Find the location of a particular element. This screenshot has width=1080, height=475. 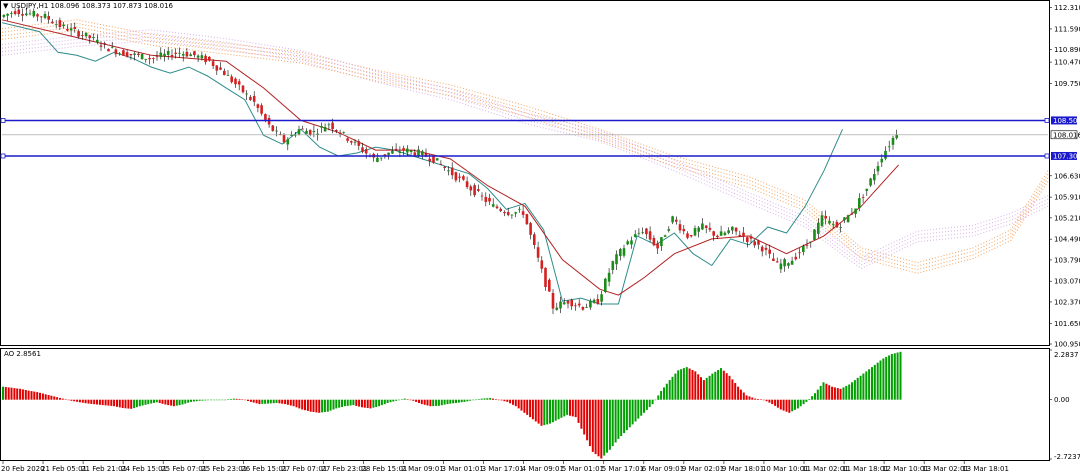

level-handle is located at coordinates (1047, 120).